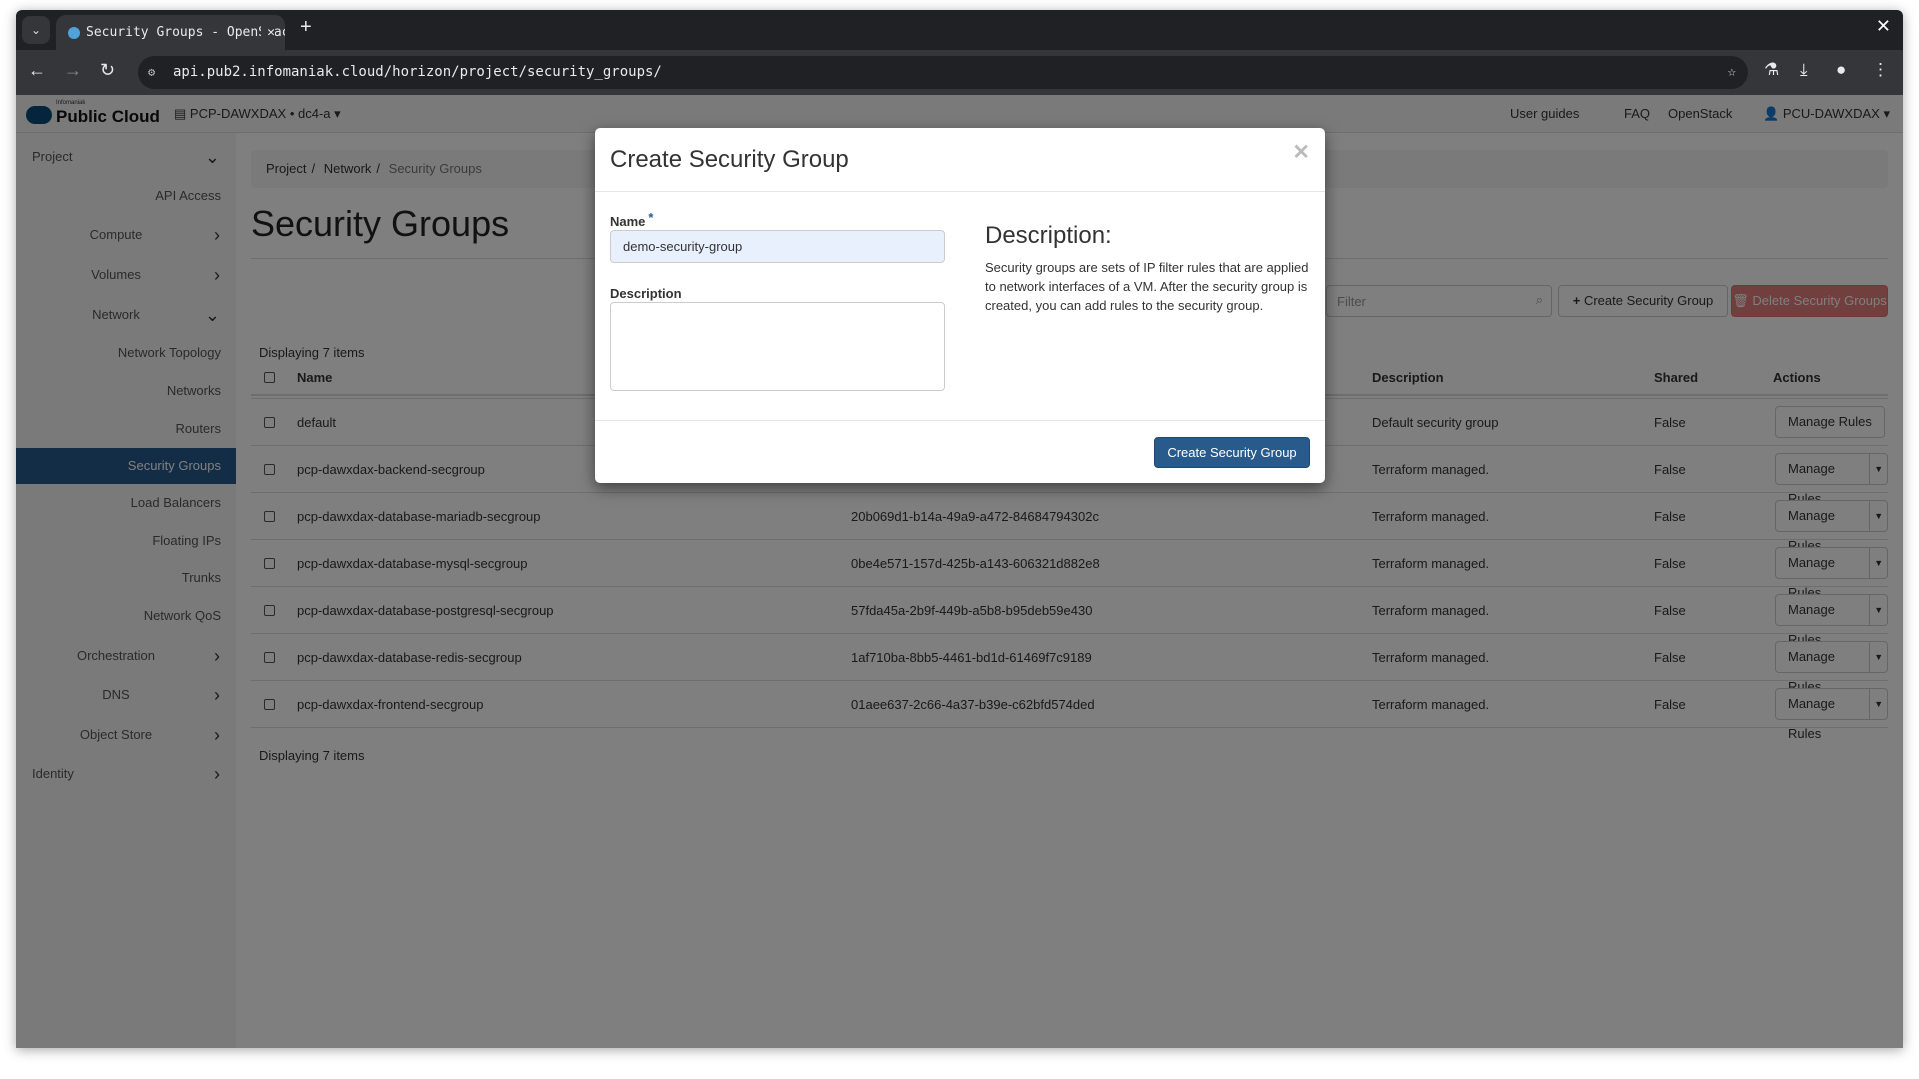 Image resolution: width=1919 pixels, height=1079 pixels. Describe the element at coordinates (651, 217) in the screenshot. I see `required-marker: *` at that location.